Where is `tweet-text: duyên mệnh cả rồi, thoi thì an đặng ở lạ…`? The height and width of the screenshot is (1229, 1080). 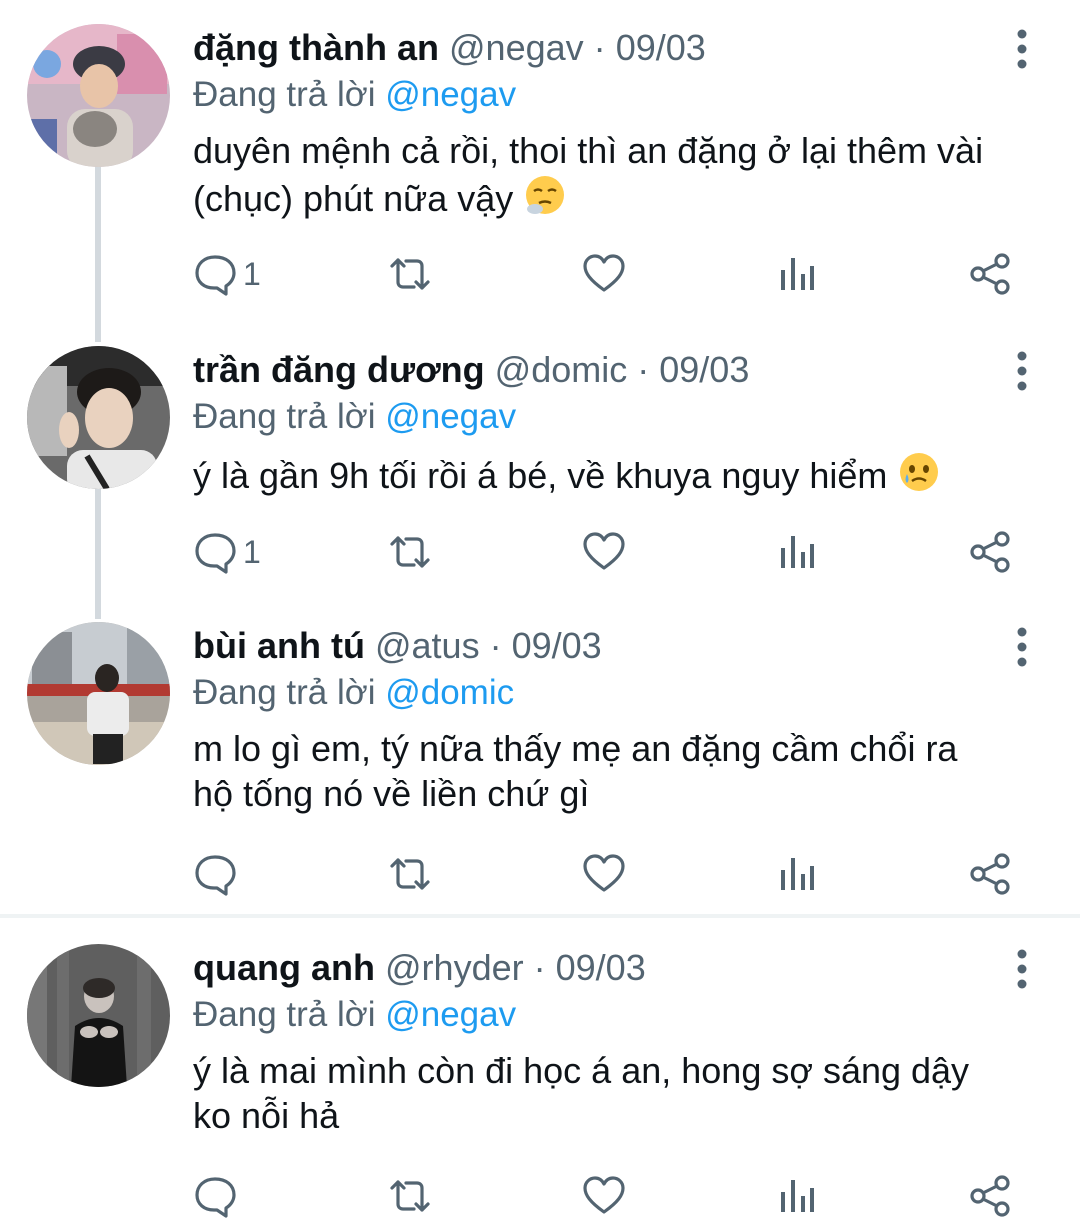 tweet-text: duyên mệnh cả rồi, thoi thì an đặng ở lạ… is located at coordinates (623, 177).